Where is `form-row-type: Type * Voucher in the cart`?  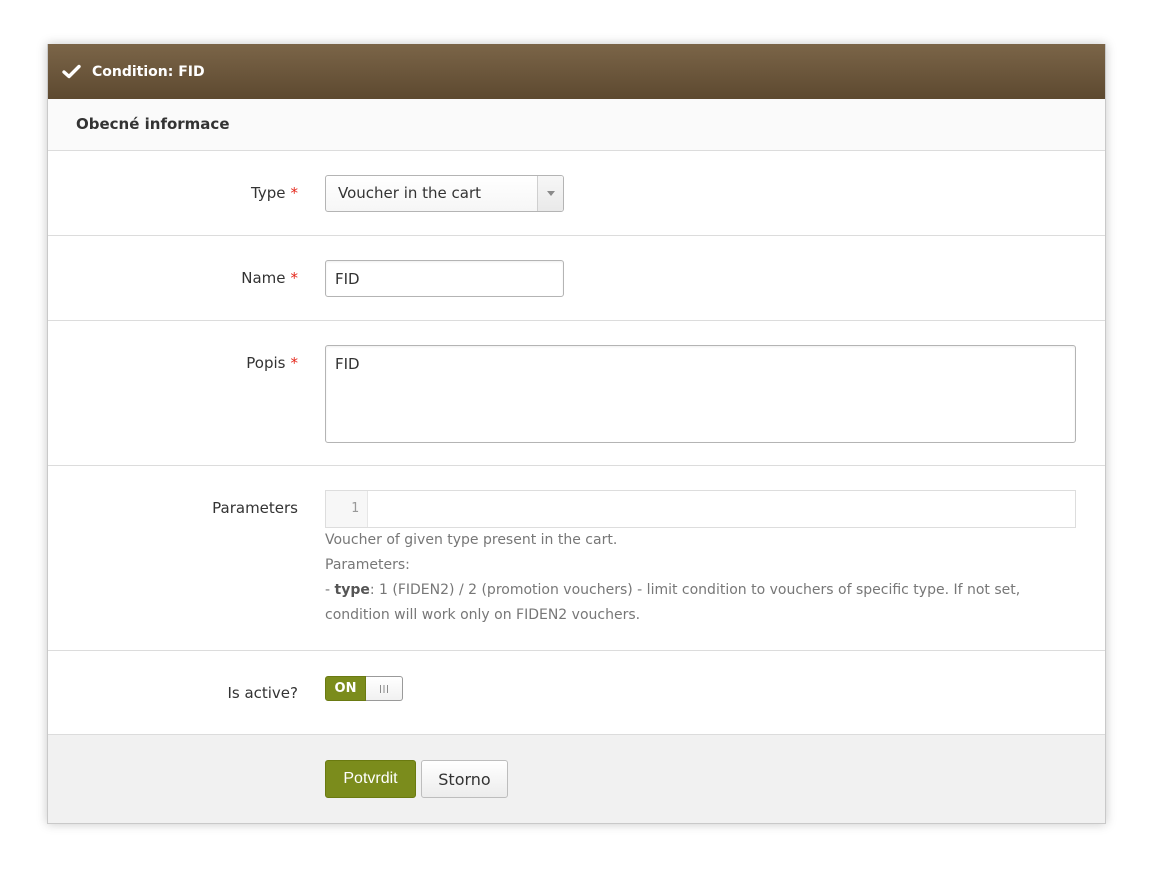 form-row-type: Type * Voucher in the cart is located at coordinates (576, 193).